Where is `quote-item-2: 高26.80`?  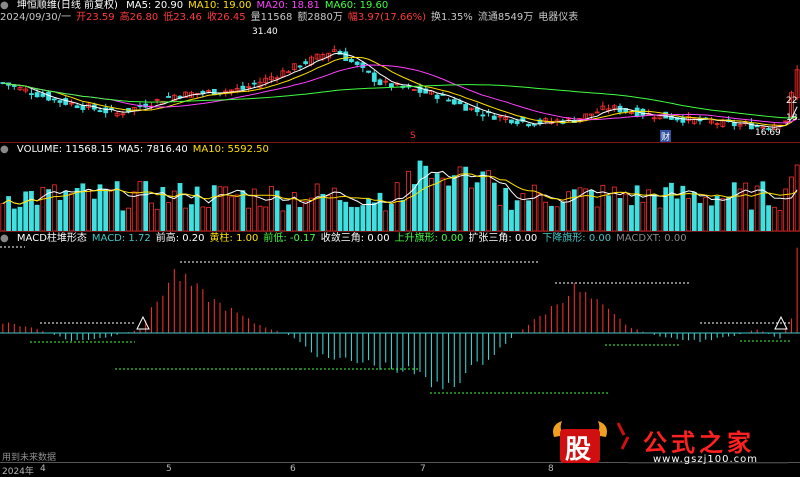
quote-item-2: 高26.80 is located at coordinates (139, 17).